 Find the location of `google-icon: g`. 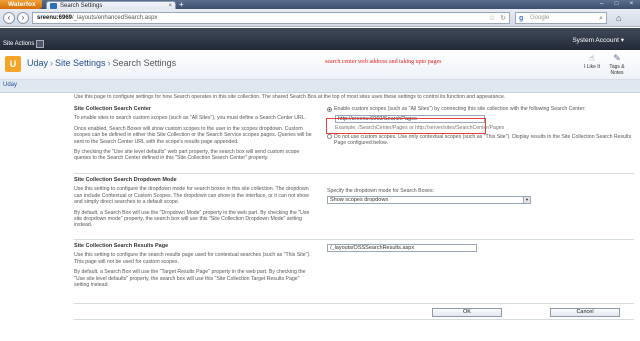

google-icon: g is located at coordinates (521, 18).